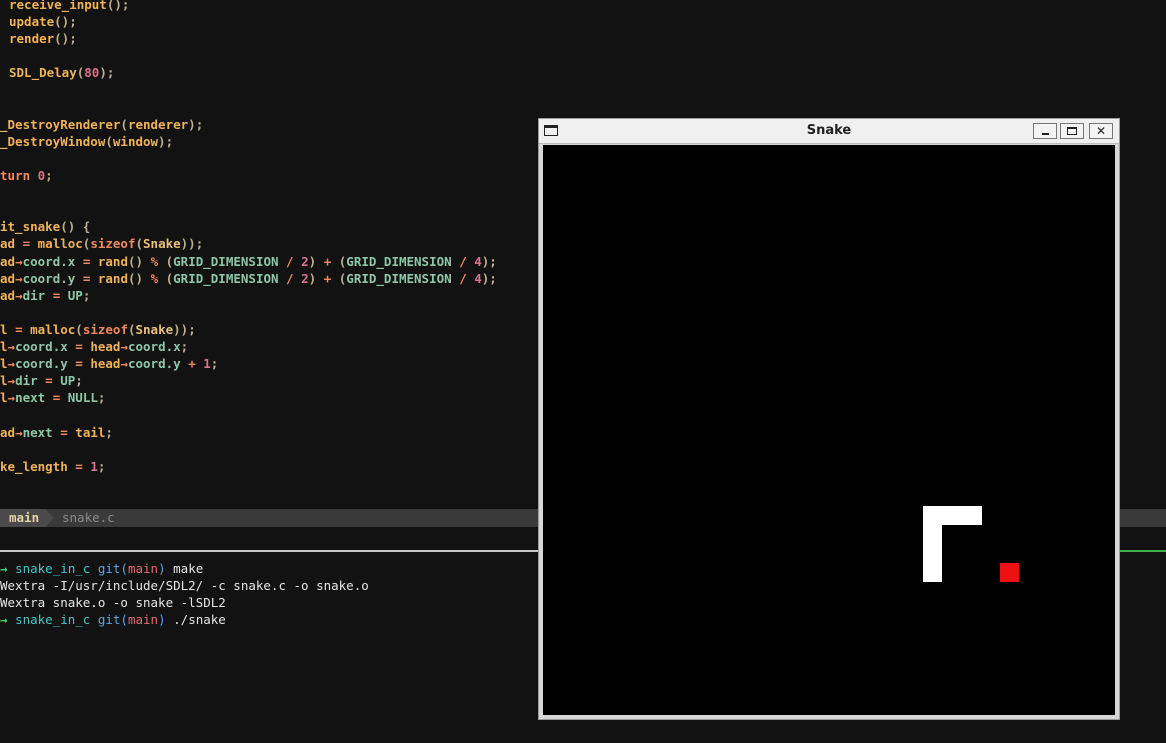  Describe the element at coordinates (1045, 131) in the screenshot. I see `minimize-button` at that location.